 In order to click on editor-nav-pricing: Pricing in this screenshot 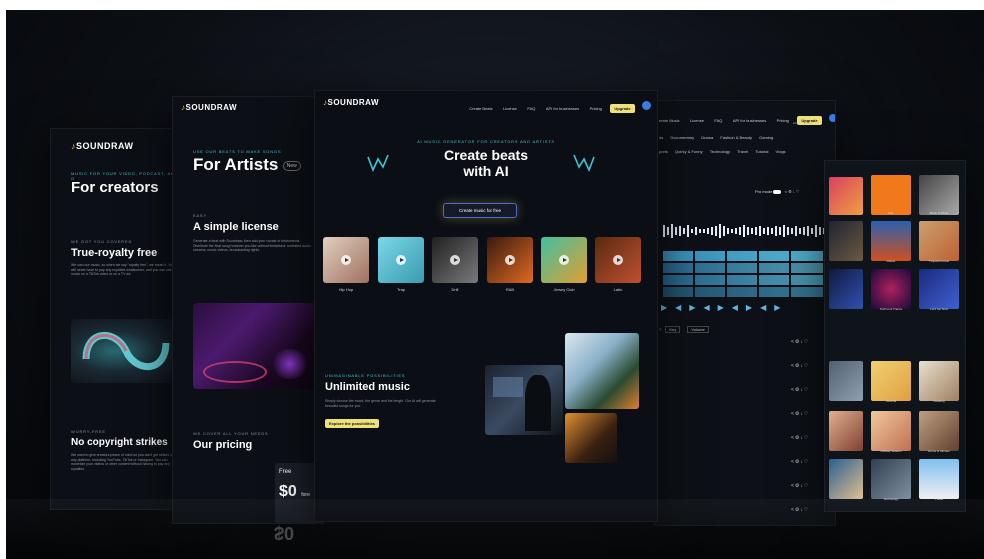, I will do `click(783, 120)`.